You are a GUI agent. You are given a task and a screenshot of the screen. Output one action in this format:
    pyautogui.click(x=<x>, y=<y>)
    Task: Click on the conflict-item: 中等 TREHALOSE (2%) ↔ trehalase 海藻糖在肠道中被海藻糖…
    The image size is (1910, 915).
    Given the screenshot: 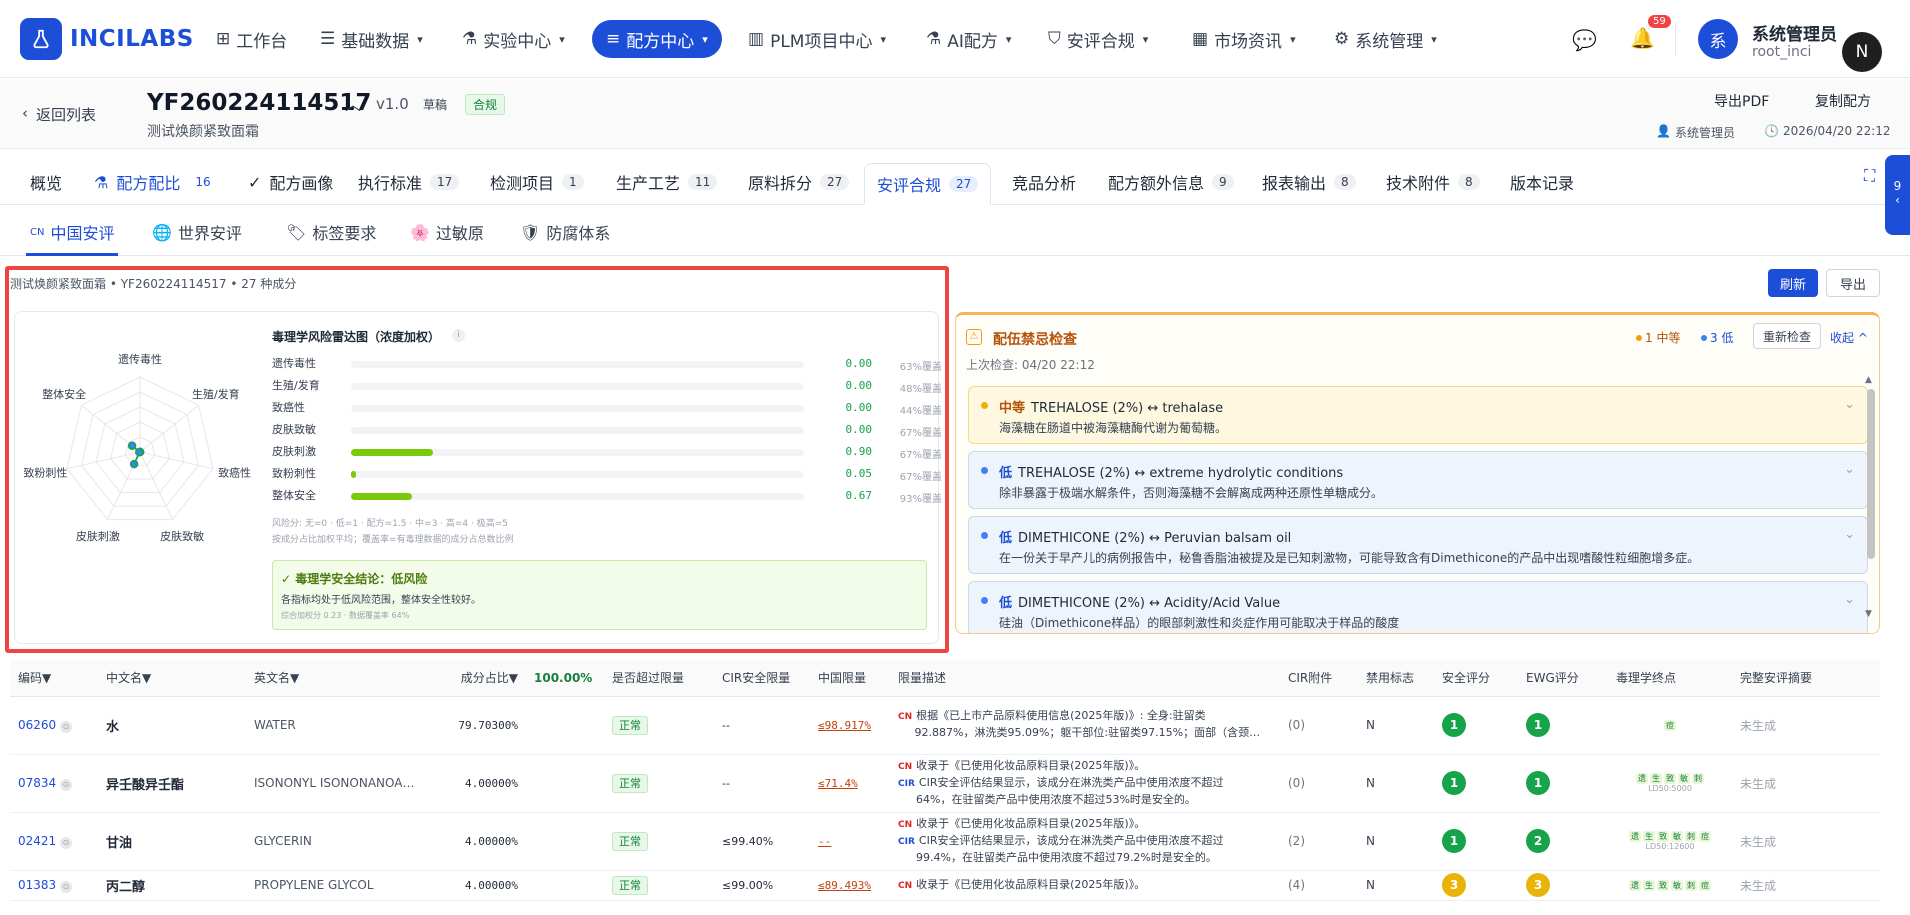 What is the action you would take?
    pyautogui.click(x=1418, y=415)
    